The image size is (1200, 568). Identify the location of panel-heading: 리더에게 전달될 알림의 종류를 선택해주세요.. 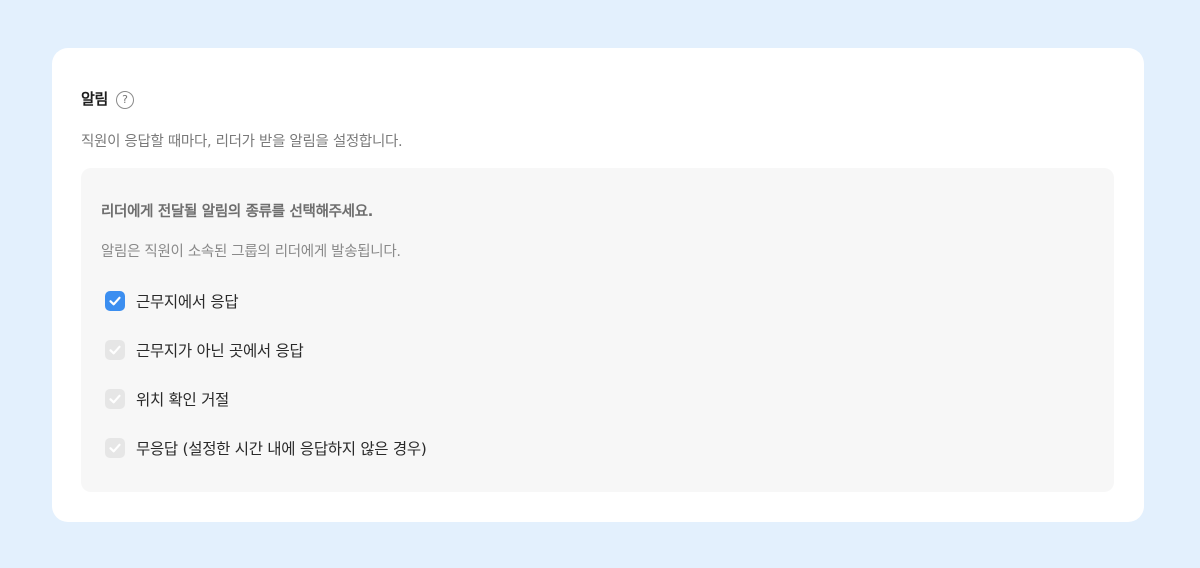
(237, 212).